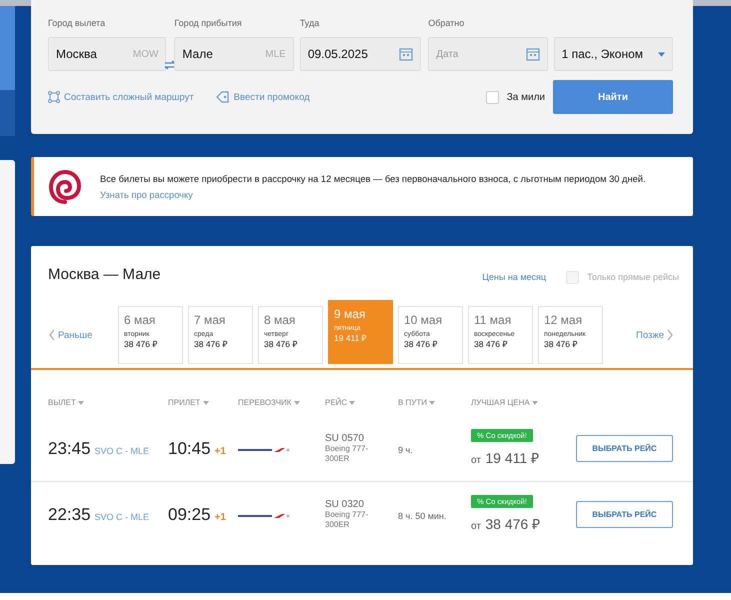  What do you see at coordinates (189, 514) in the screenshot?
I see `arrival-time: 09:25` at bounding box center [189, 514].